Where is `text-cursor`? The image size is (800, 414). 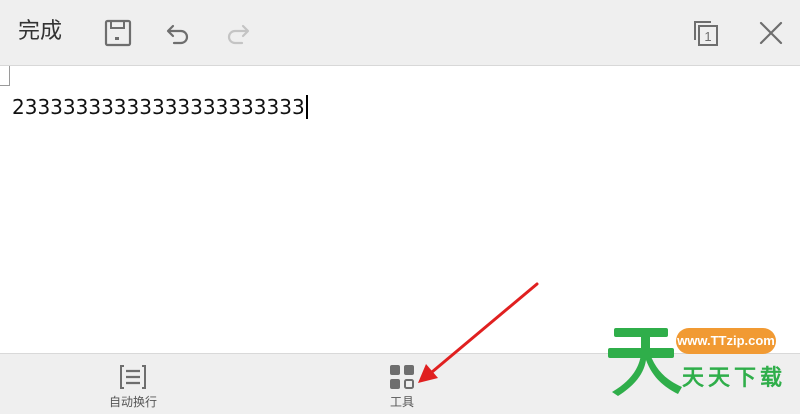
text-cursor is located at coordinates (306, 107).